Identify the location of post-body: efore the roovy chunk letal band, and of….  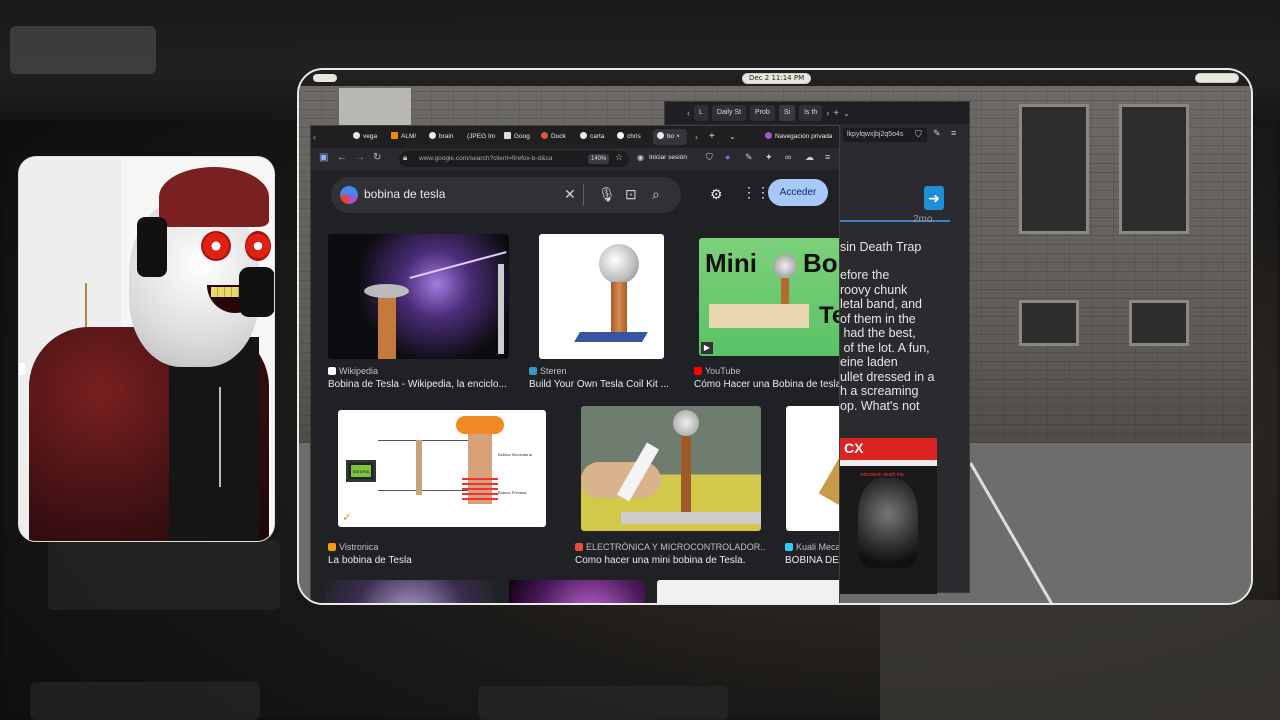
(887, 340).